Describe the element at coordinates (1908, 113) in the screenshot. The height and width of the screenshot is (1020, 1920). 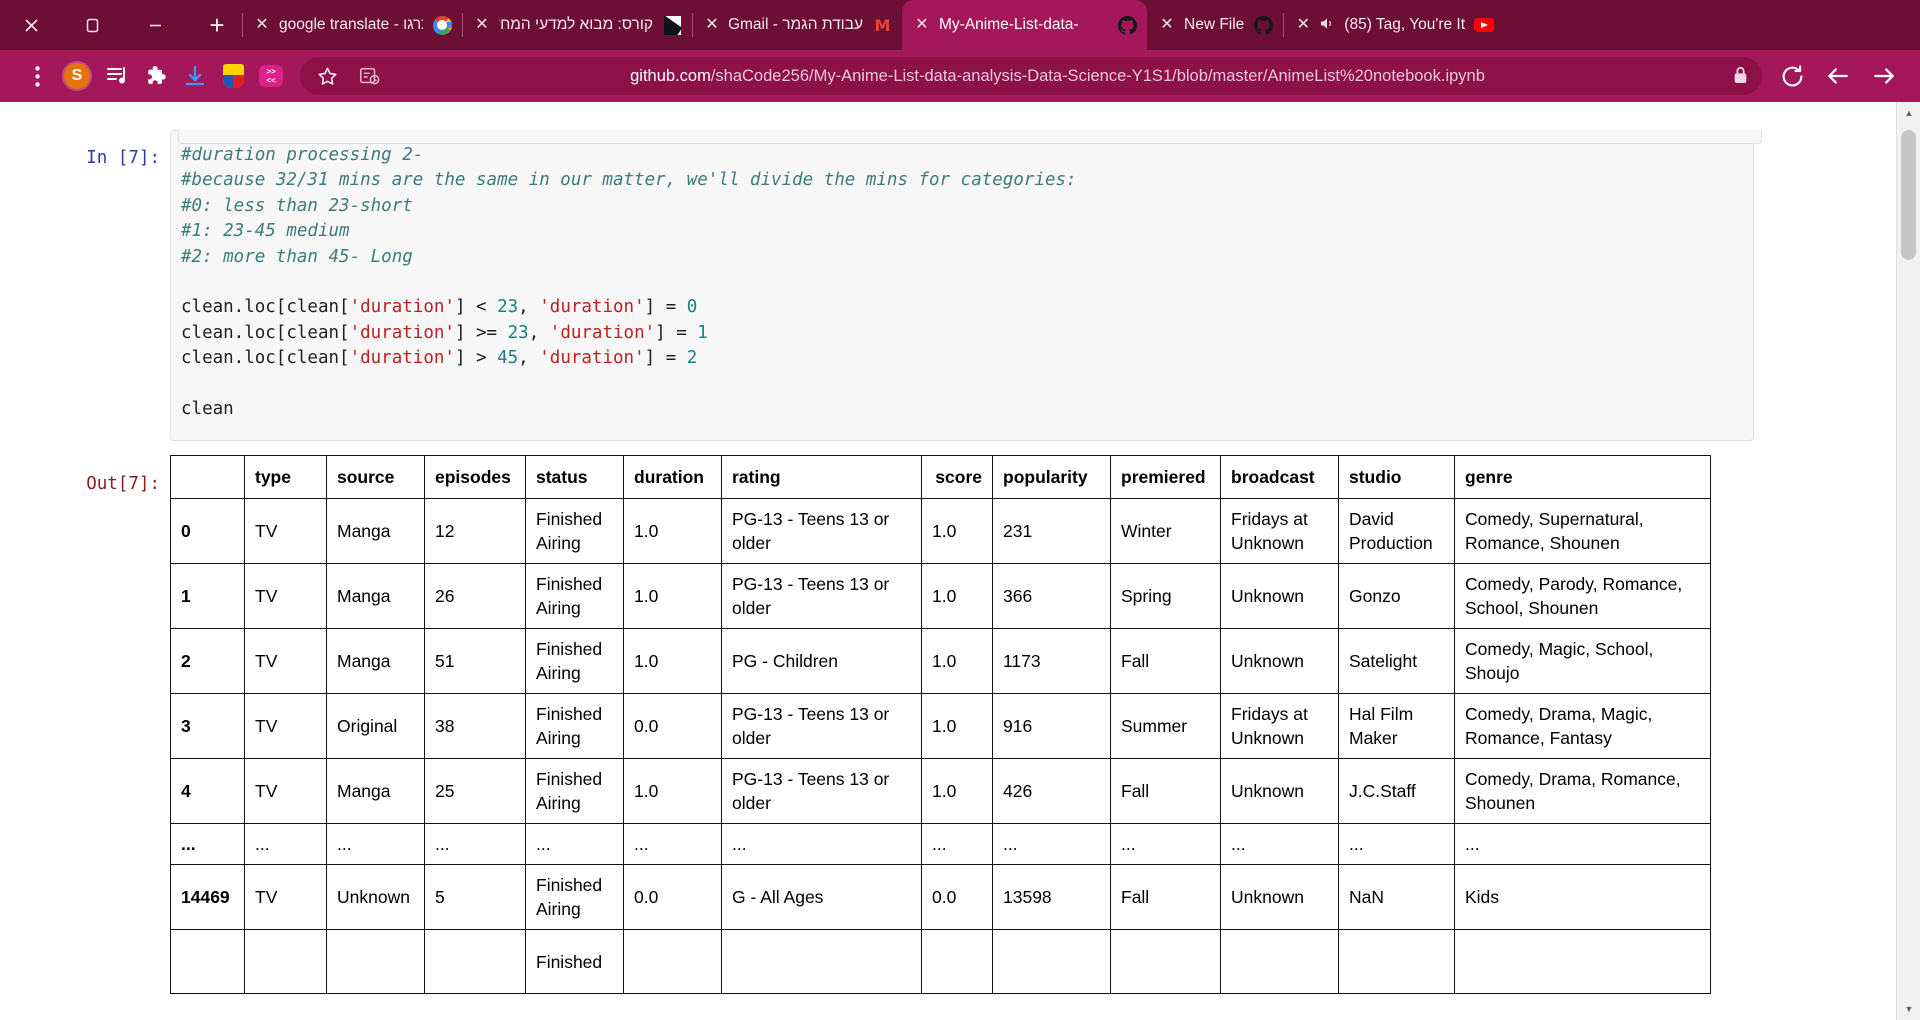
I see `scroll-up-arrow: ▲` at that location.